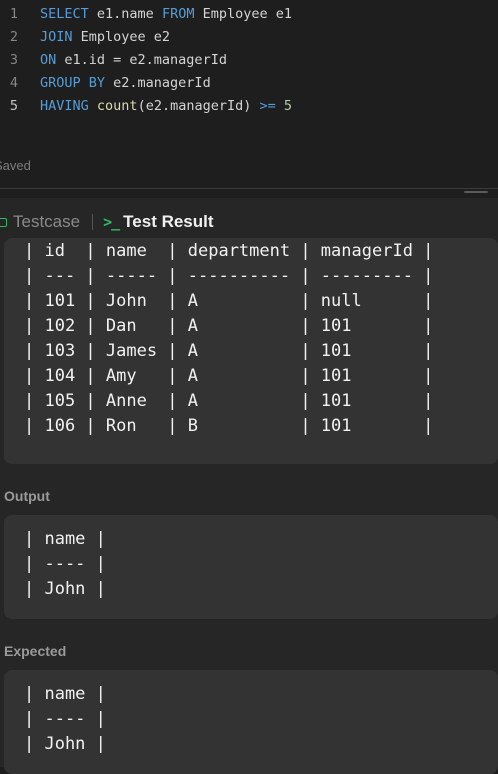 This screenshot has width=498, height=774. What do you see at coordinates (64, 14) in the screenshot?
I see `code-token: SELECT` at bounding box center [64, 14].